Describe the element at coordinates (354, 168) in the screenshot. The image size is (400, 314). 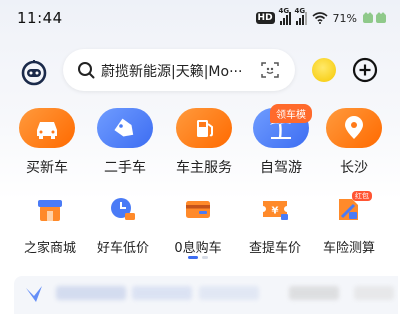
I see `nav-label: 长沙` at that location.